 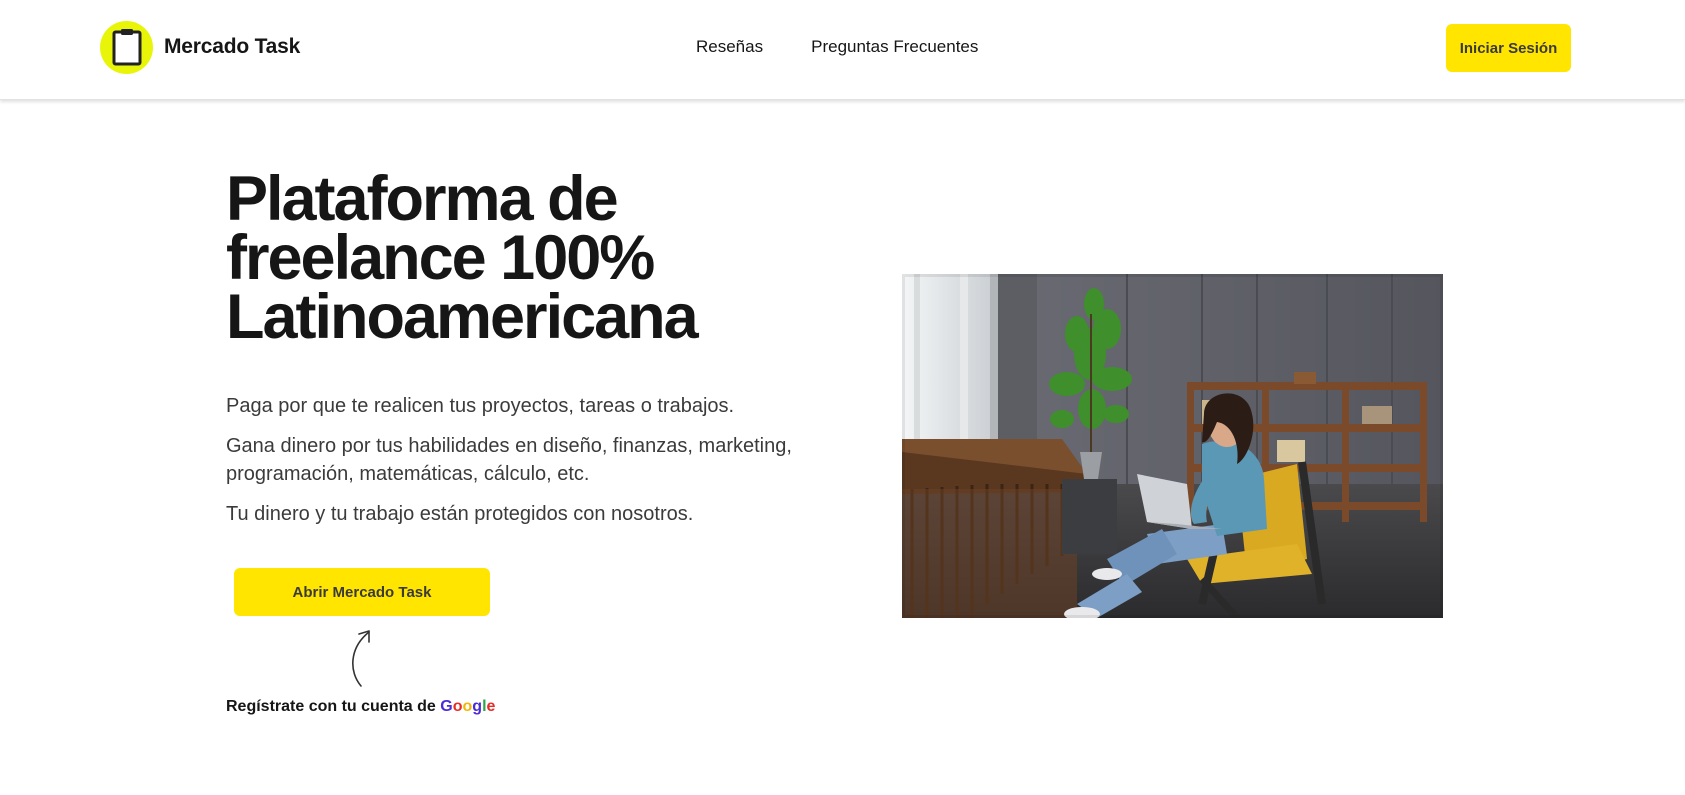 I want to click on open-mercado-task-button: Abrir Mercado Task, so click(x=362, y=592).